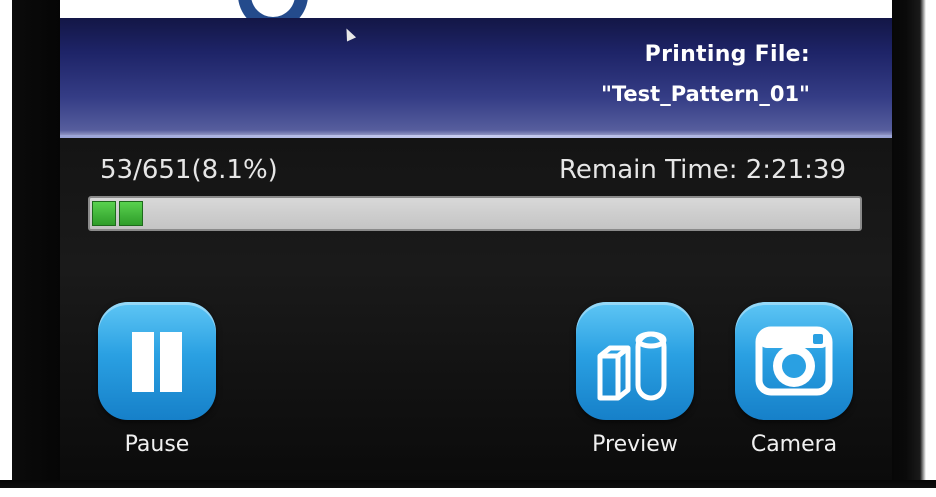  I want to click on layer-progress-text: 53/651(8.1%), so click(189, 170).